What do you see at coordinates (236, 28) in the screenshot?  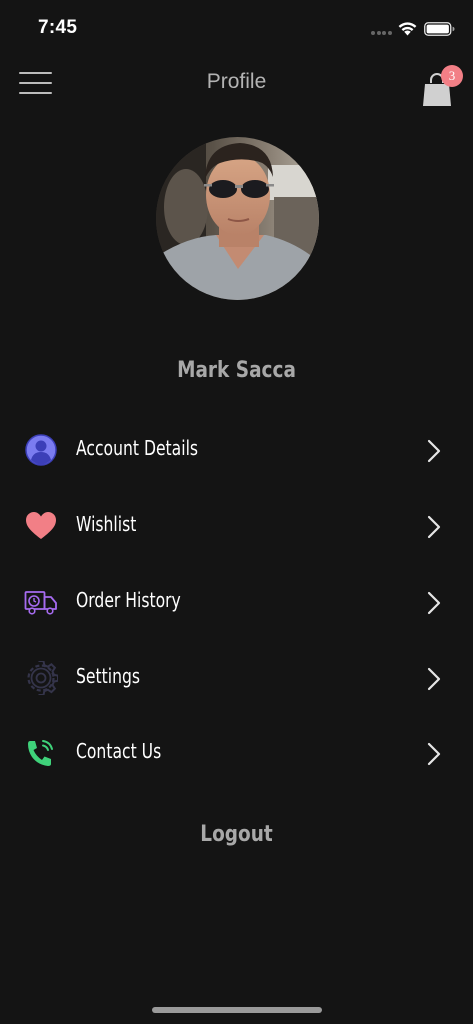 I see `status-bar: 7:45` at bounding box center [236, 28].